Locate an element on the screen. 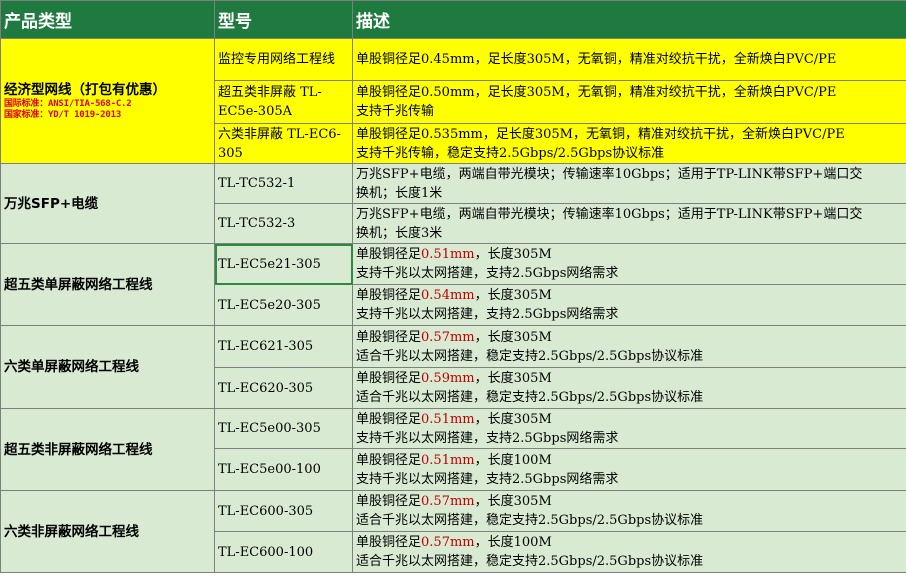 This screenshot has width=906, height=577. category-cell: 超五类非屏蔽网络工程线 is located at coordinates (107, 449).